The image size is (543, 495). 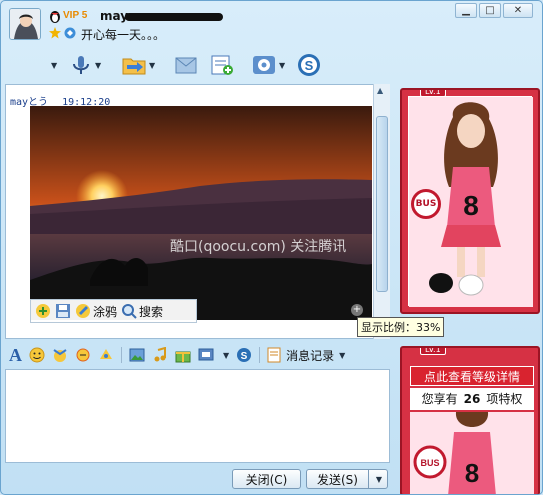 I want to click on star-icon, so click(x=55, y=33).